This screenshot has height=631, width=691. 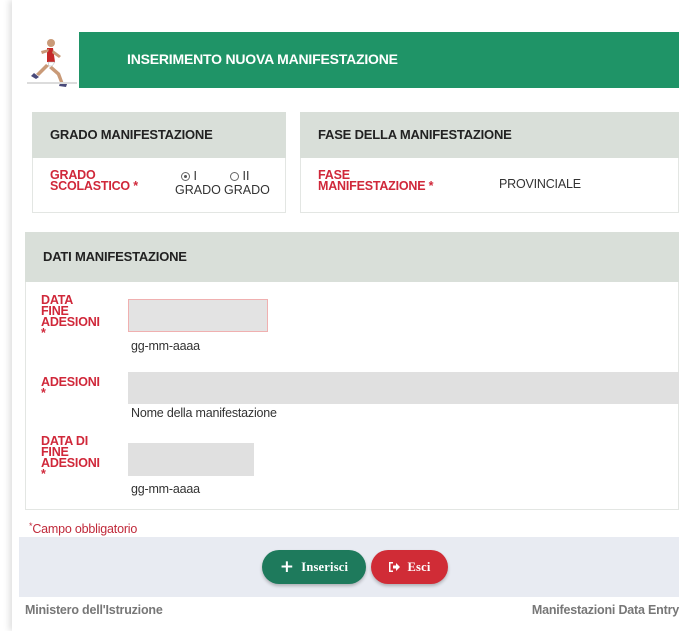 I want to click on adesioni-label: ADESIONI *, so click(x=70, y=387).